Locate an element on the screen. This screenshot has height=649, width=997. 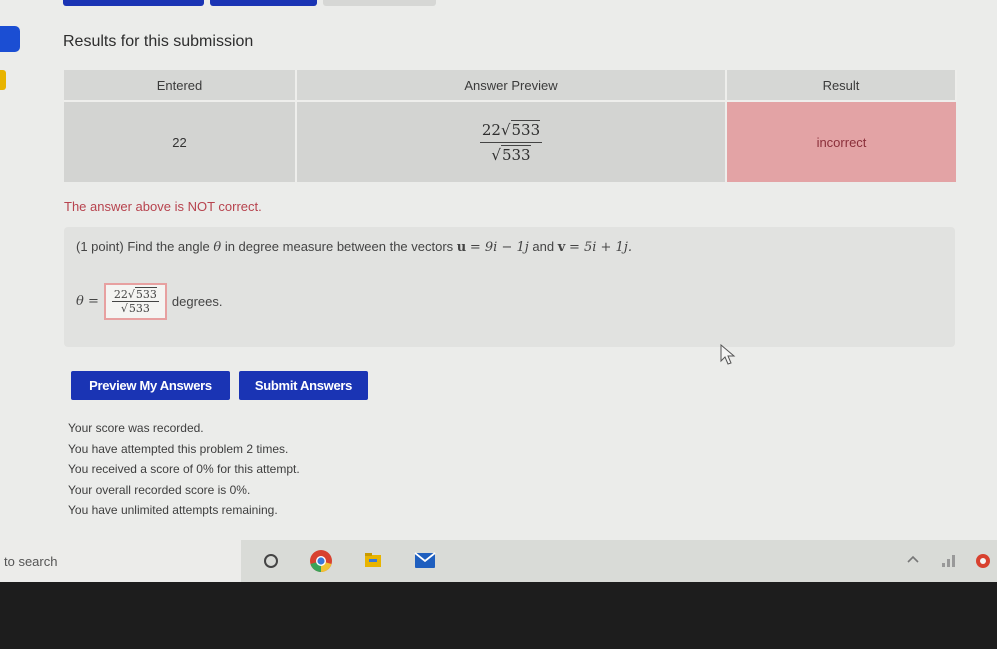
mail-icon is located at coordinates (425, 560).